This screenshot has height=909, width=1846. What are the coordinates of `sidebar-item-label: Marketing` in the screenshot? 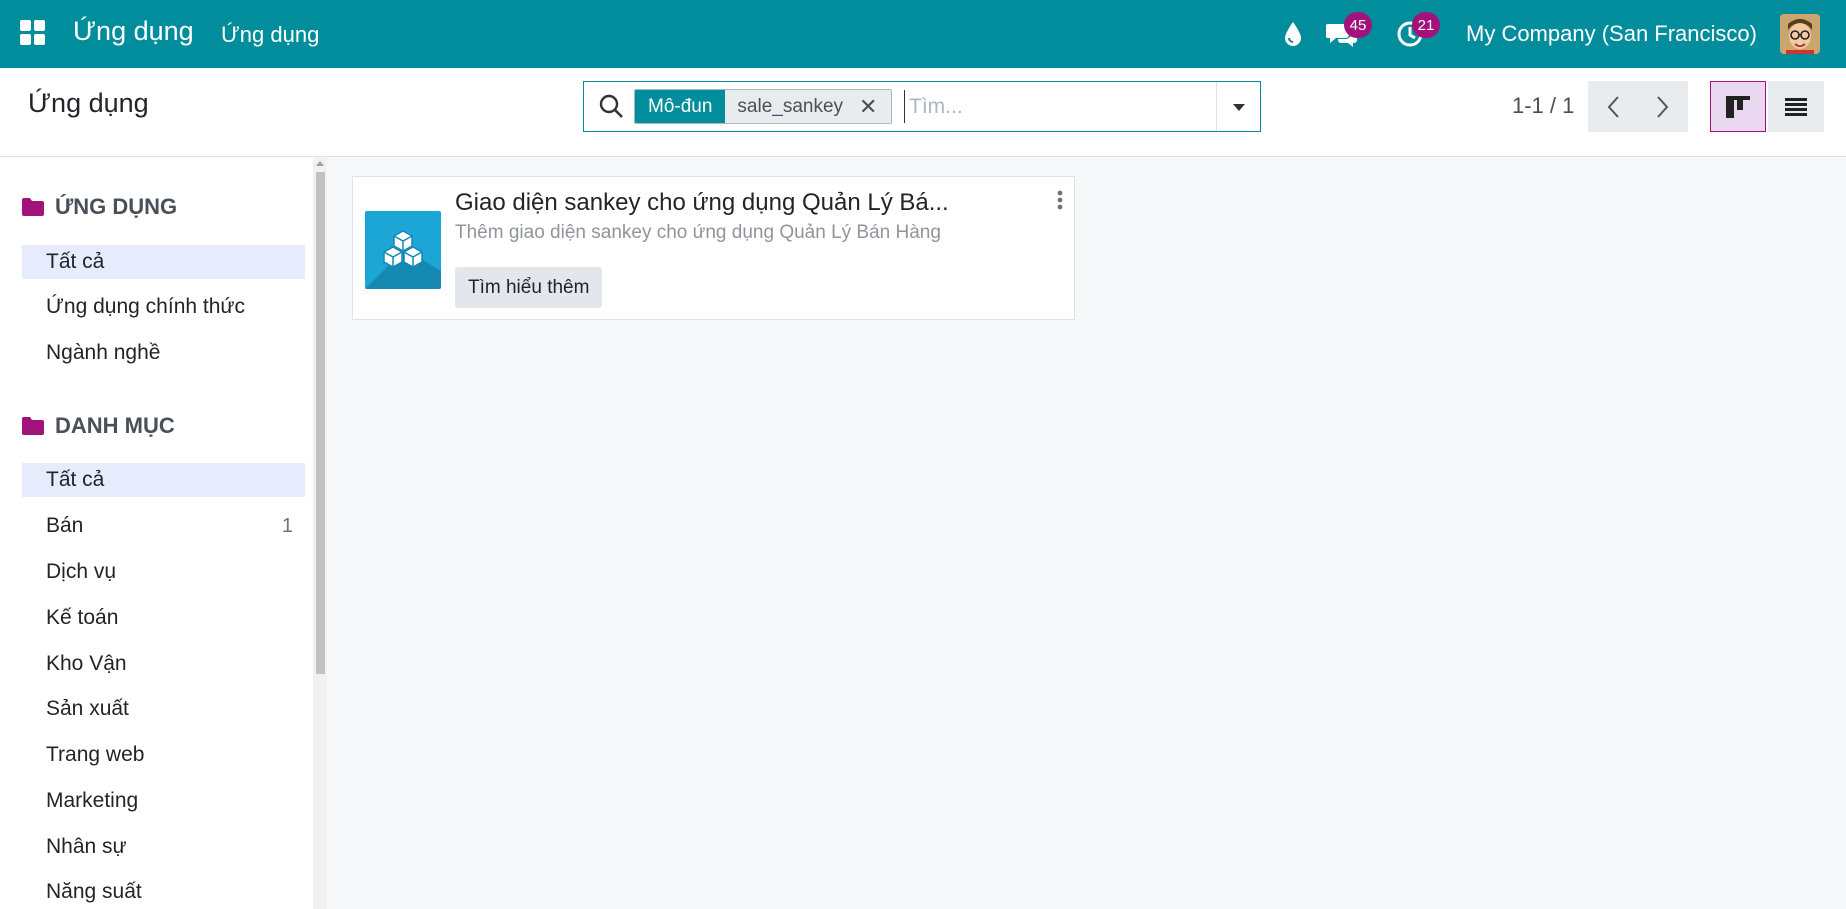 It's located at (92, 800).